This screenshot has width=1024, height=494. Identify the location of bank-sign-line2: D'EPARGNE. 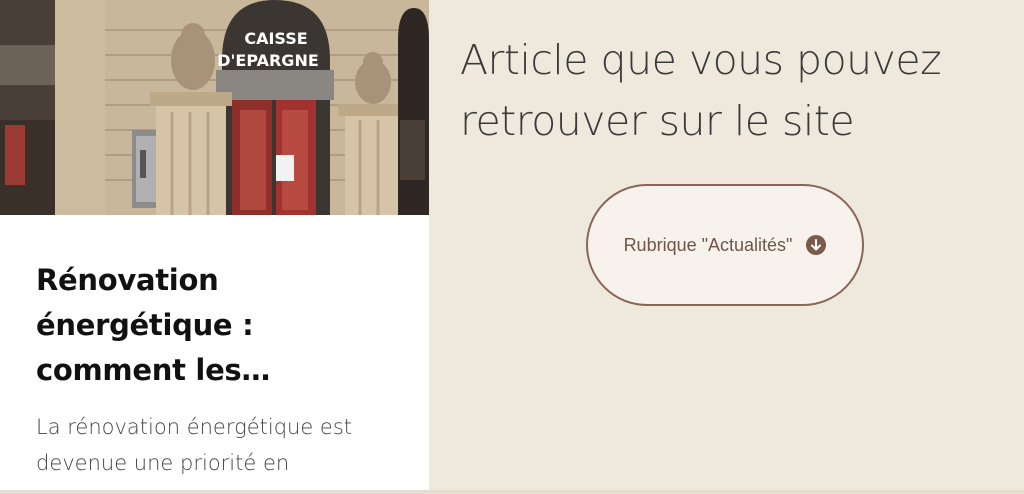
(268, 60).